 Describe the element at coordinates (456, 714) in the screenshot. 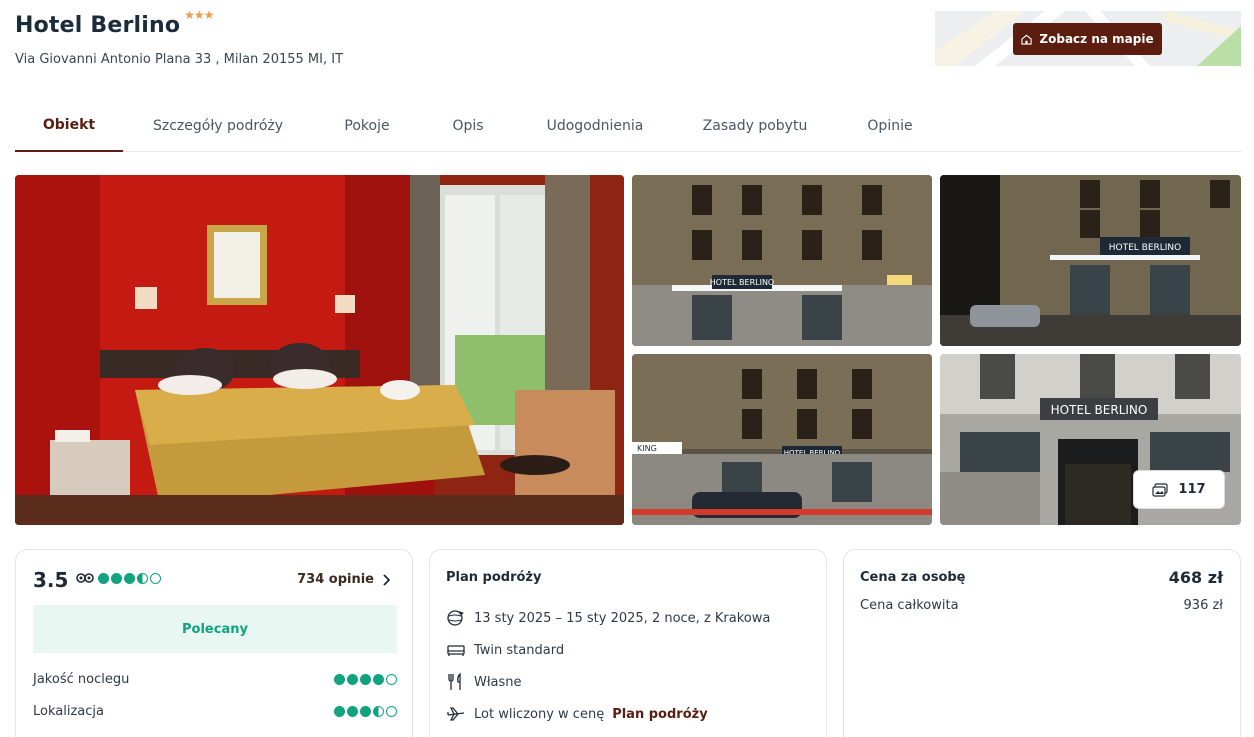

I see `airplane-icon` at that location.